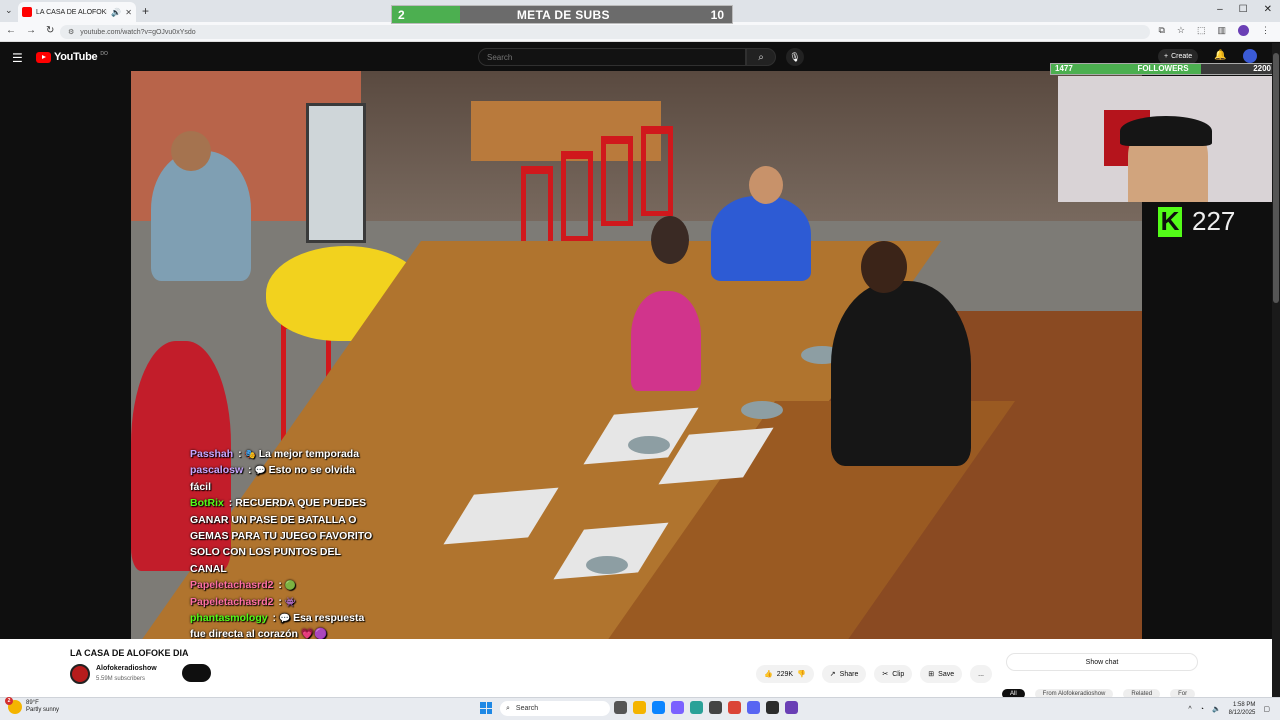 Image resolution: width=1280 pixels, height=720 pixels. Describe the element at coordinates (1102, 662) in the screenshot. I see `show-chat-button: Show chat` at that location.